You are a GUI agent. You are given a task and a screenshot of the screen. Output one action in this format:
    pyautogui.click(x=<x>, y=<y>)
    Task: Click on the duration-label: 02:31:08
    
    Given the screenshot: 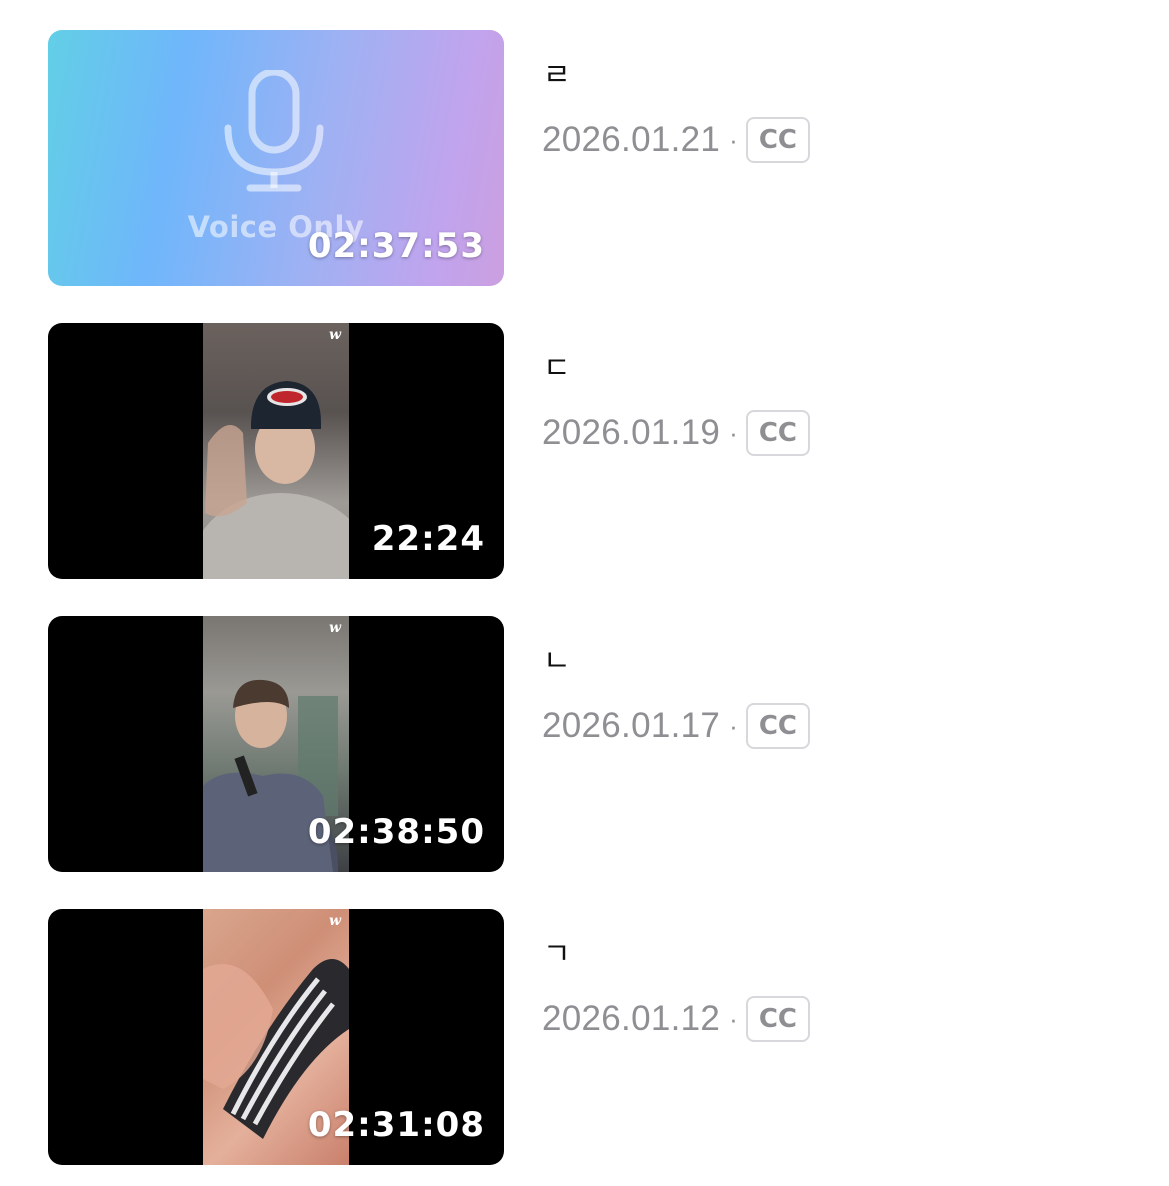 What is the action you would take?
    pyautogui.click(x=396, y=1125)
    